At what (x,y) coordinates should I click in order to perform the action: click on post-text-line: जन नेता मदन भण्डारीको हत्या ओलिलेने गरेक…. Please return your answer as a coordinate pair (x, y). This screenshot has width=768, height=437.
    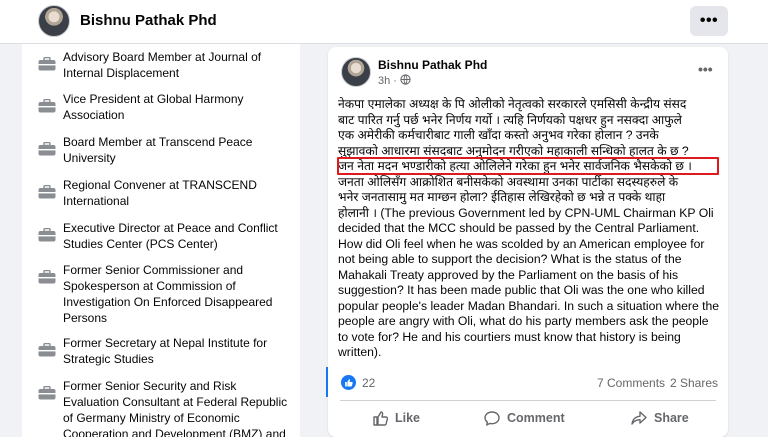
    Looking at the image, I should click on (515, 166).